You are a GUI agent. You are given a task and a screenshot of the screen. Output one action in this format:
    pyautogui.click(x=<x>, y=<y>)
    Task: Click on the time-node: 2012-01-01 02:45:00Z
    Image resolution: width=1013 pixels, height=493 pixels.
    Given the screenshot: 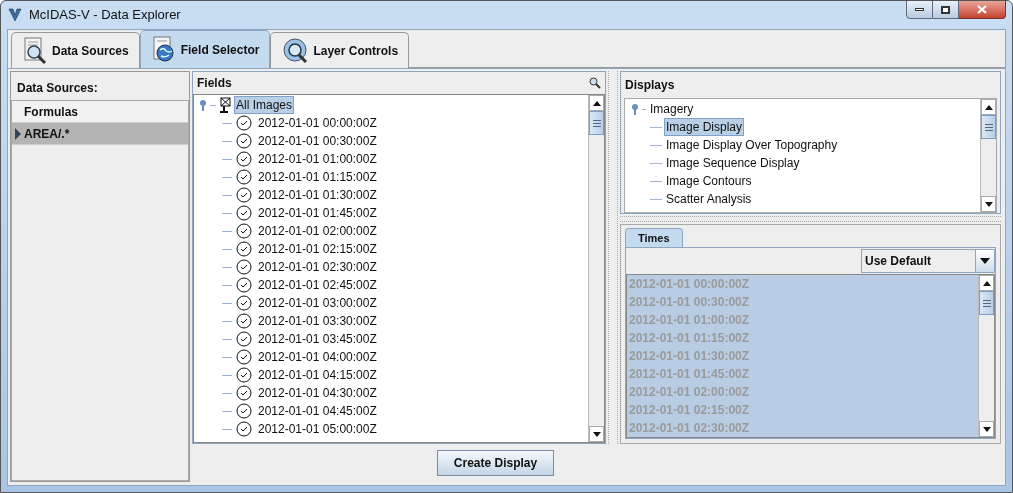 What is the action you would take?
    pyautogui.click(x=317, y=285)
    